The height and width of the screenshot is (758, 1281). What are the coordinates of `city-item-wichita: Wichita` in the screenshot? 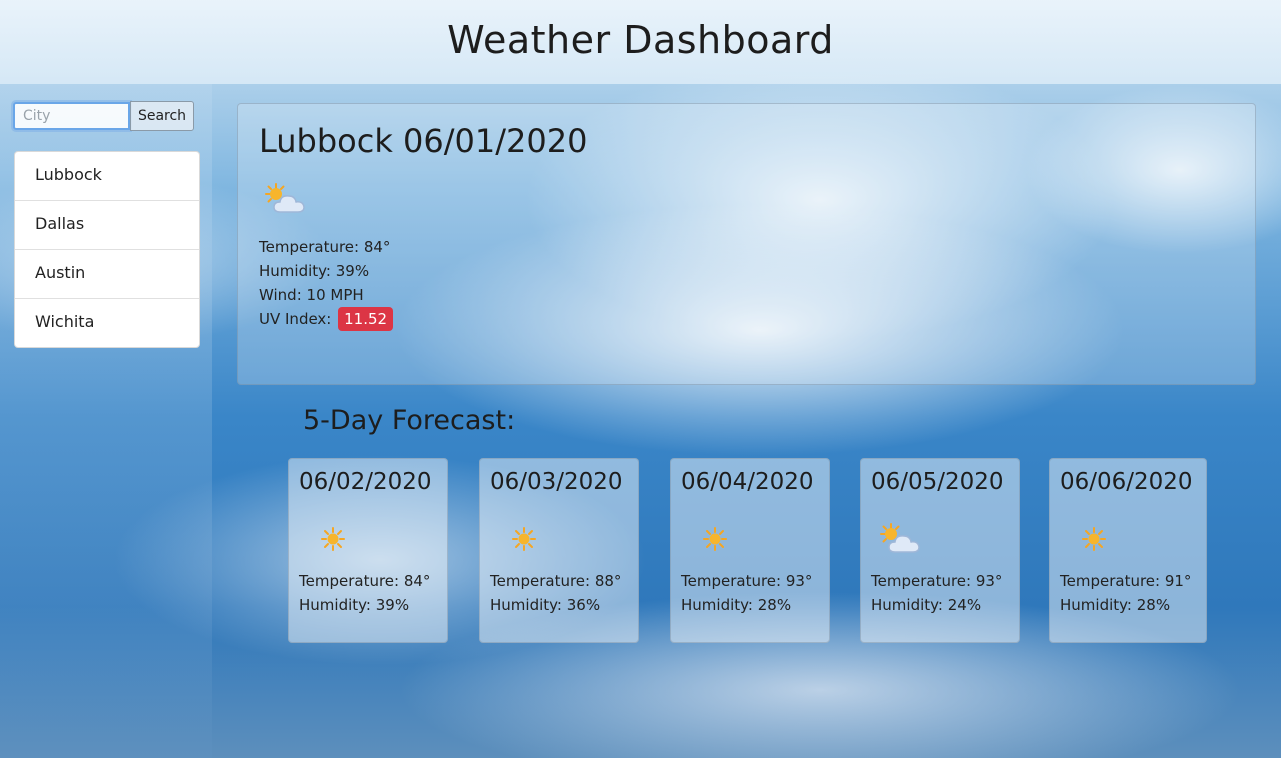 It's located at (107, 323).